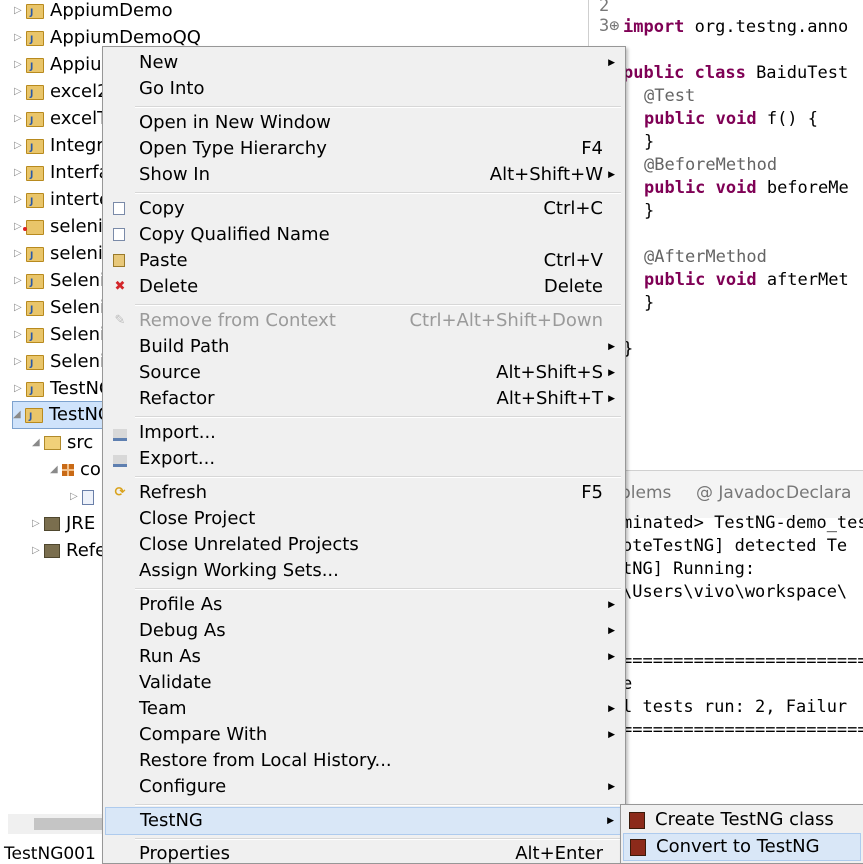  What do you see at coordinates (637, 820) in the screenshot?
I see `testng-class-icon` at bounding box center [637, 820].